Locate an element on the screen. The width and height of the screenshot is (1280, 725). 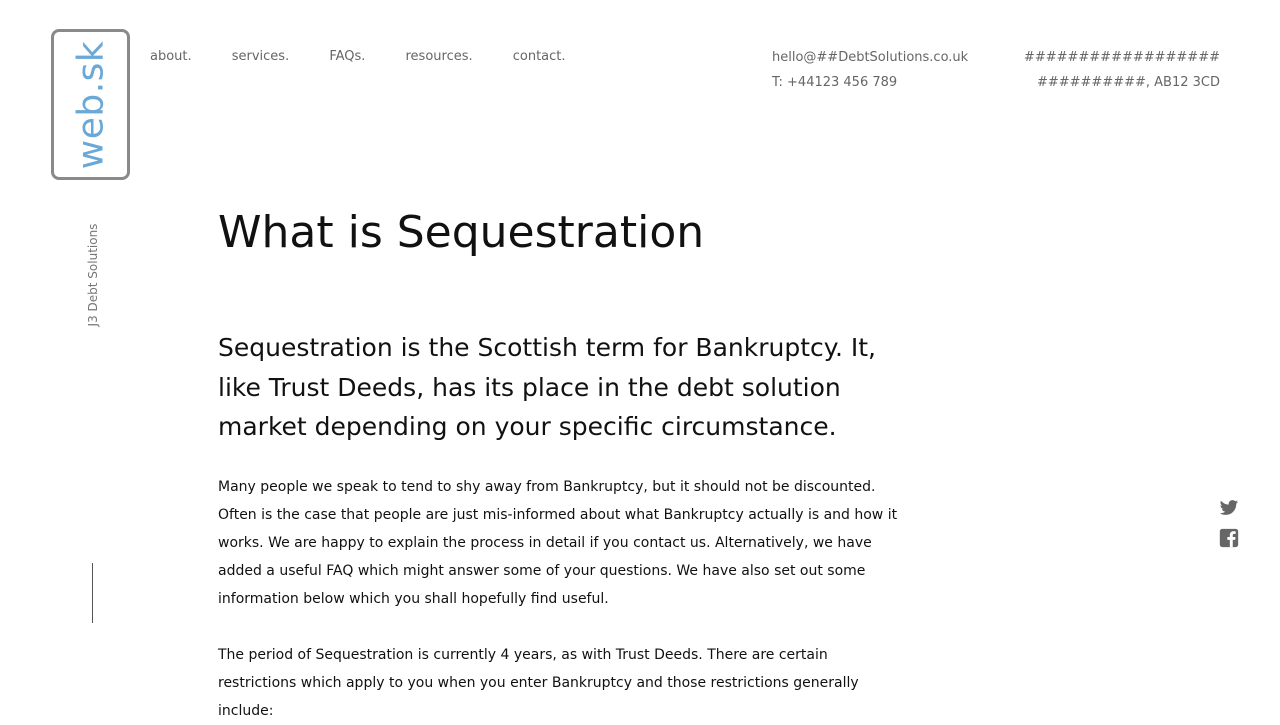
contact-phone: T: +44123 456 789 is located at coordinates (870, 82).